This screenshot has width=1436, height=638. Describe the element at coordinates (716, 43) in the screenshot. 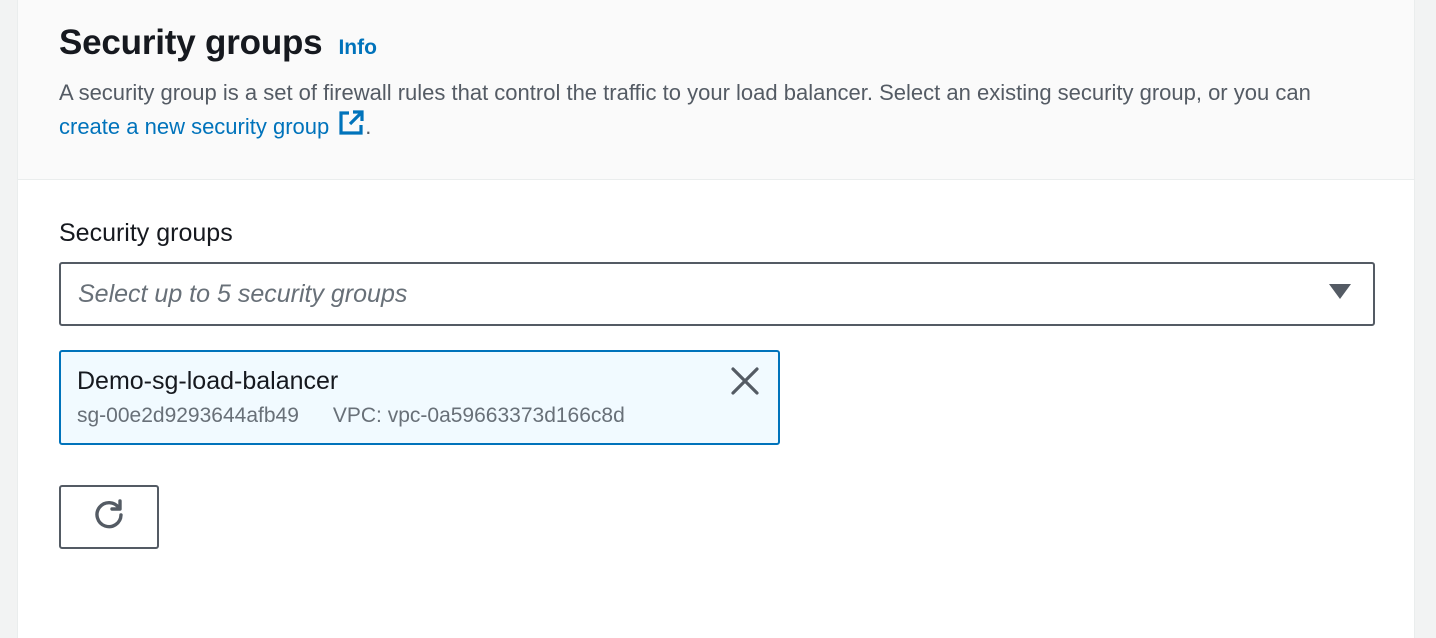

I see `title-row: Security groups Info` at that location.